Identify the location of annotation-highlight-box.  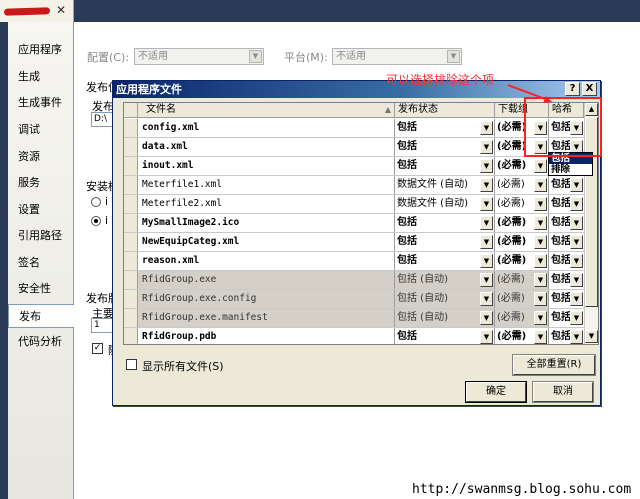
(563, 127).